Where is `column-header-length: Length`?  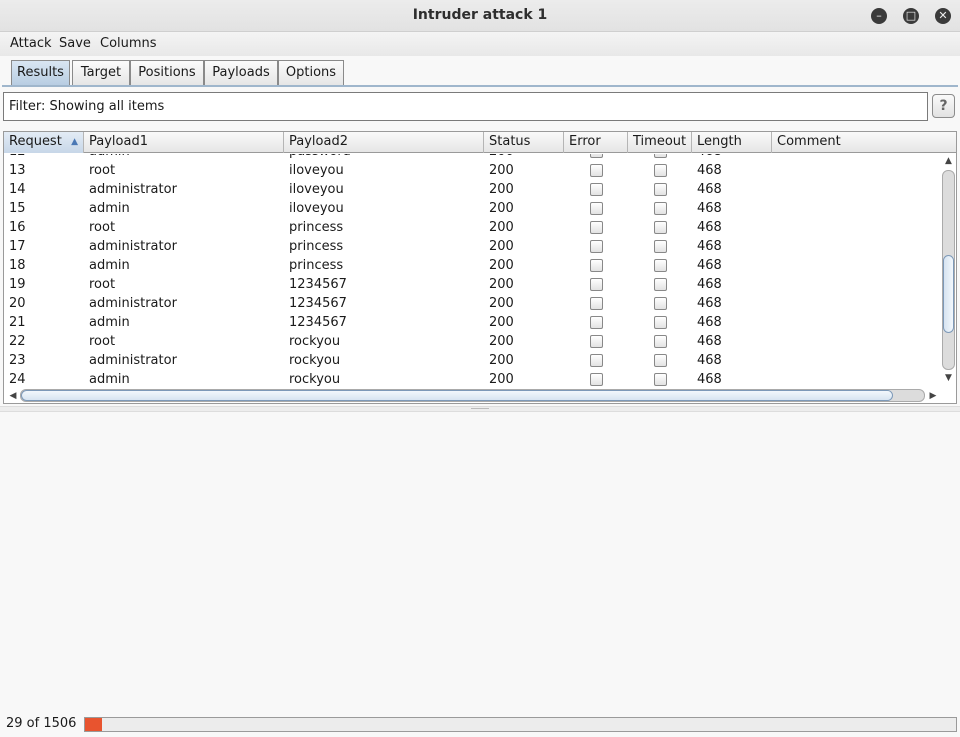 column-header-length: Length is located at coordinates (732, 142).